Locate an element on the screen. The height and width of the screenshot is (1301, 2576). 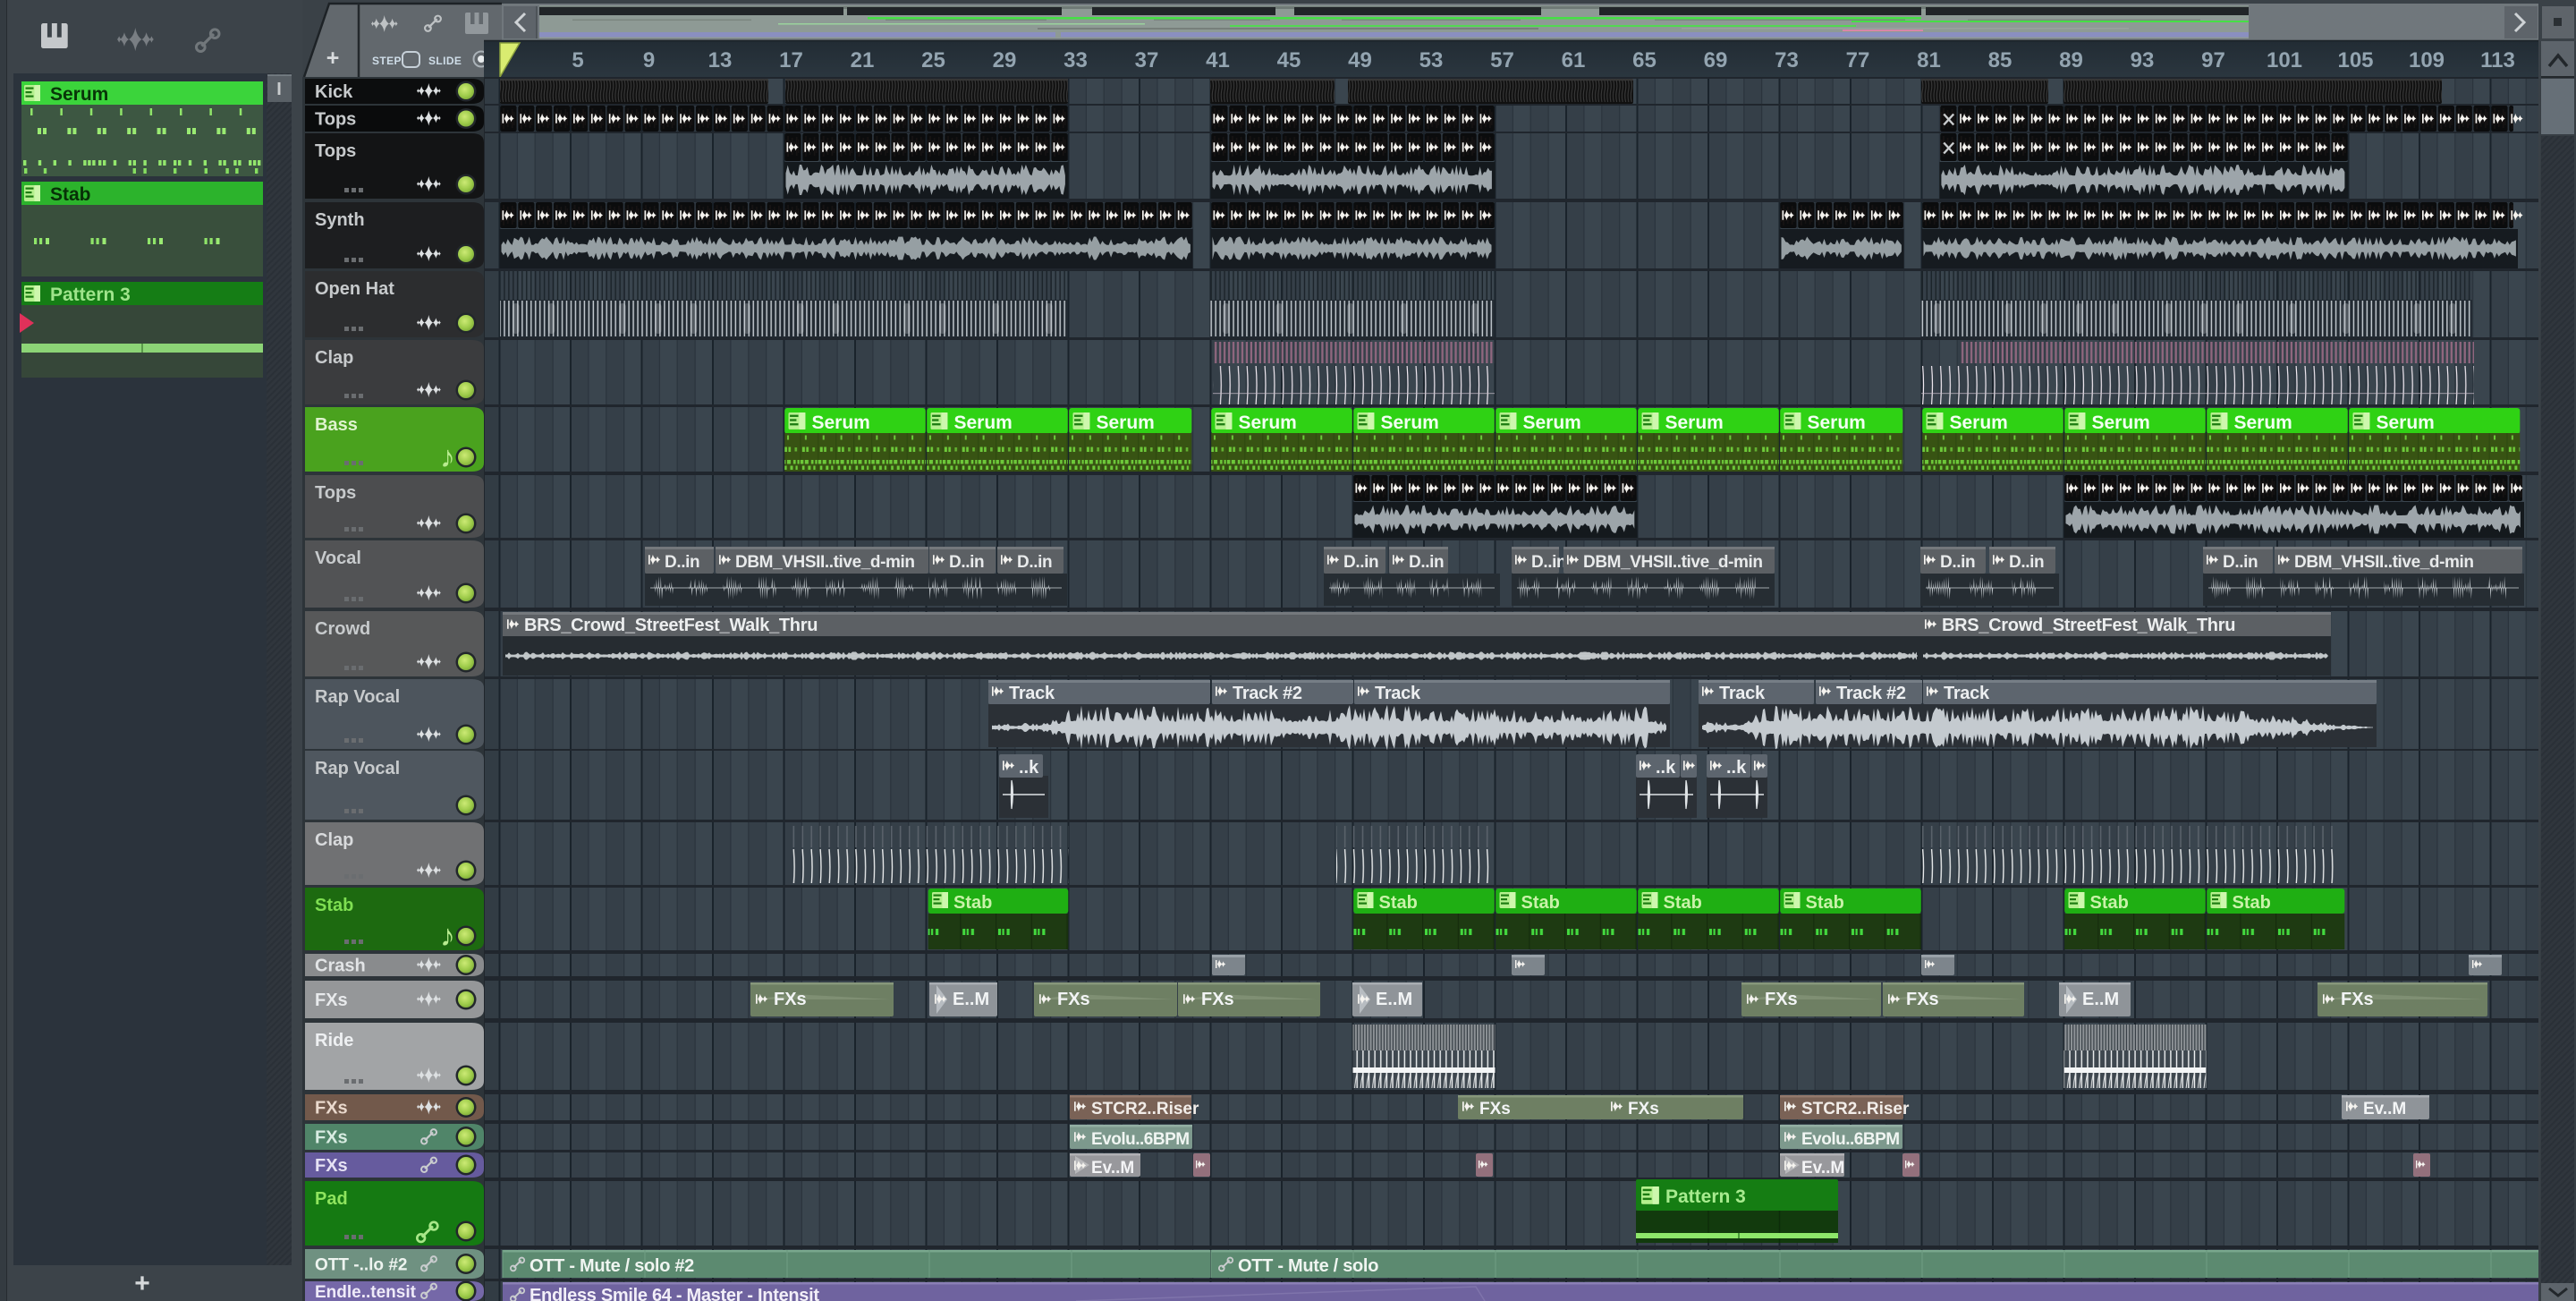
svg-text: 77 is located at coordinates (1858, 60).